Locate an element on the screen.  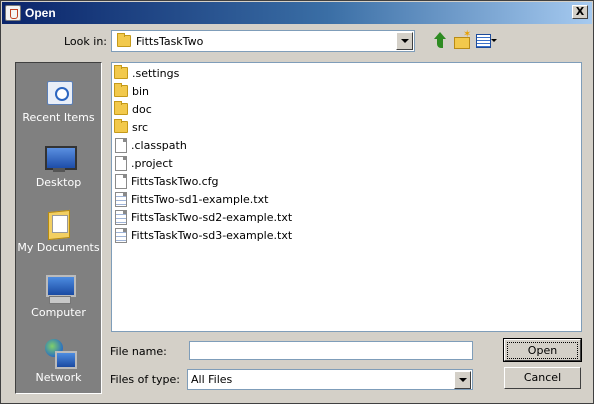
list-item: FittsTaskTwo-sd2-example.txt is located at coordinates (203, 217).